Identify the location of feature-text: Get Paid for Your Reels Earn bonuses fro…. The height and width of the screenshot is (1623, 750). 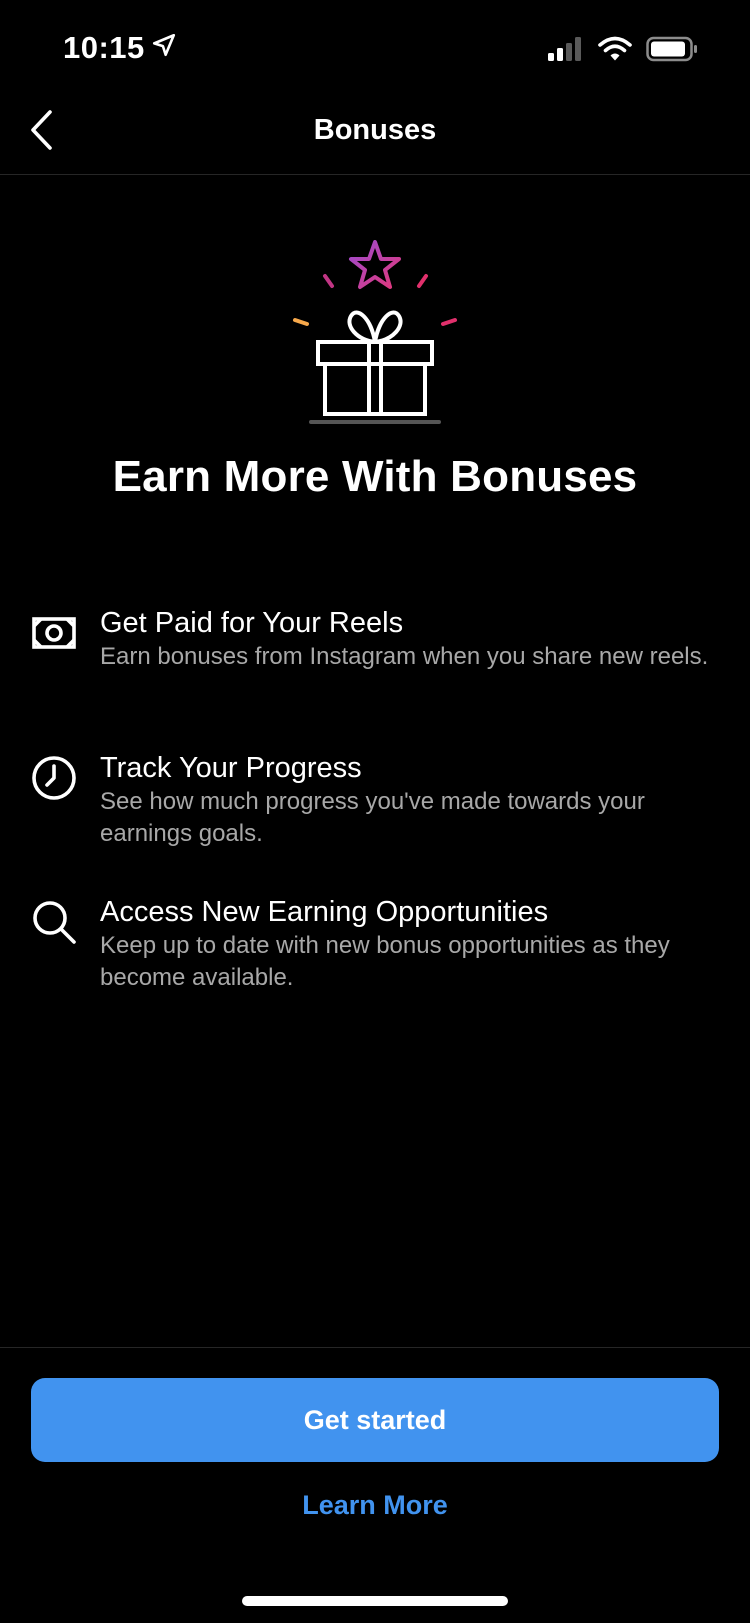
(410, 639).